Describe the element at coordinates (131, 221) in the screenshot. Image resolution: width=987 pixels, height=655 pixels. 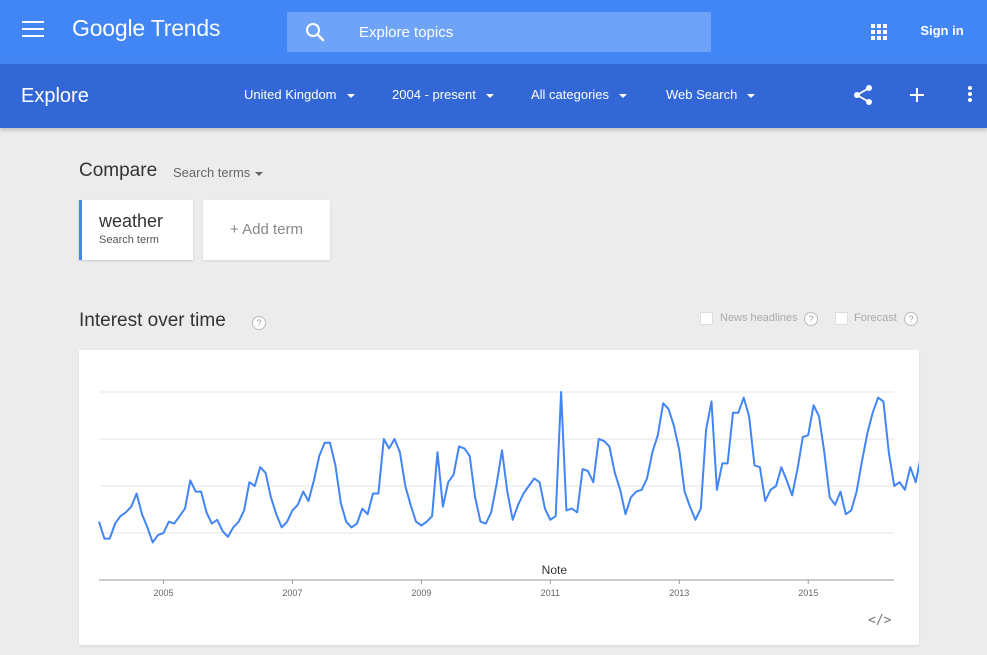
I see `term-name: weather` at that location.